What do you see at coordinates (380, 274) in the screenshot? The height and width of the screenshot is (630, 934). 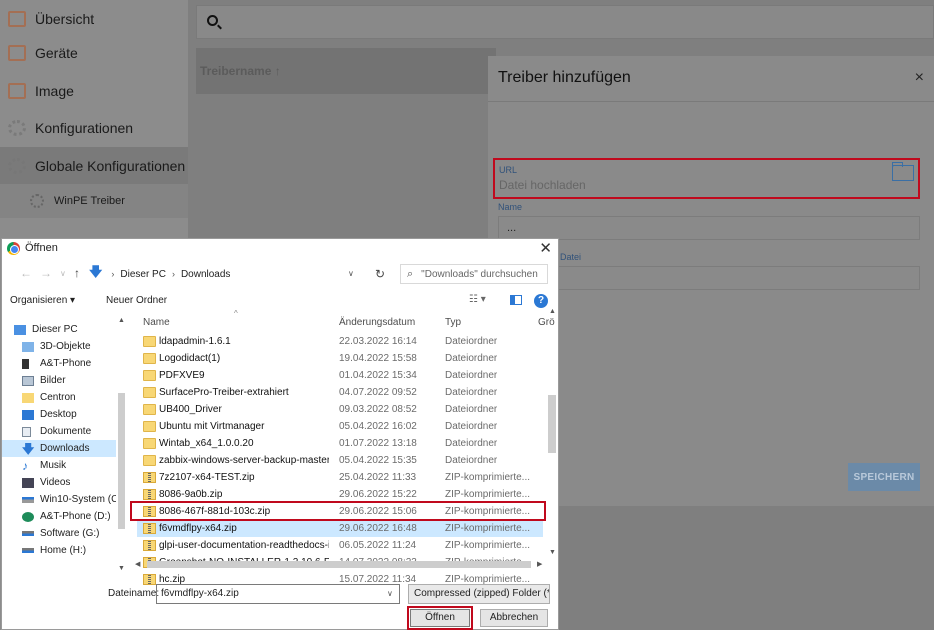 I see `refresh-icon: ↻` at bounding box center [380, 274].